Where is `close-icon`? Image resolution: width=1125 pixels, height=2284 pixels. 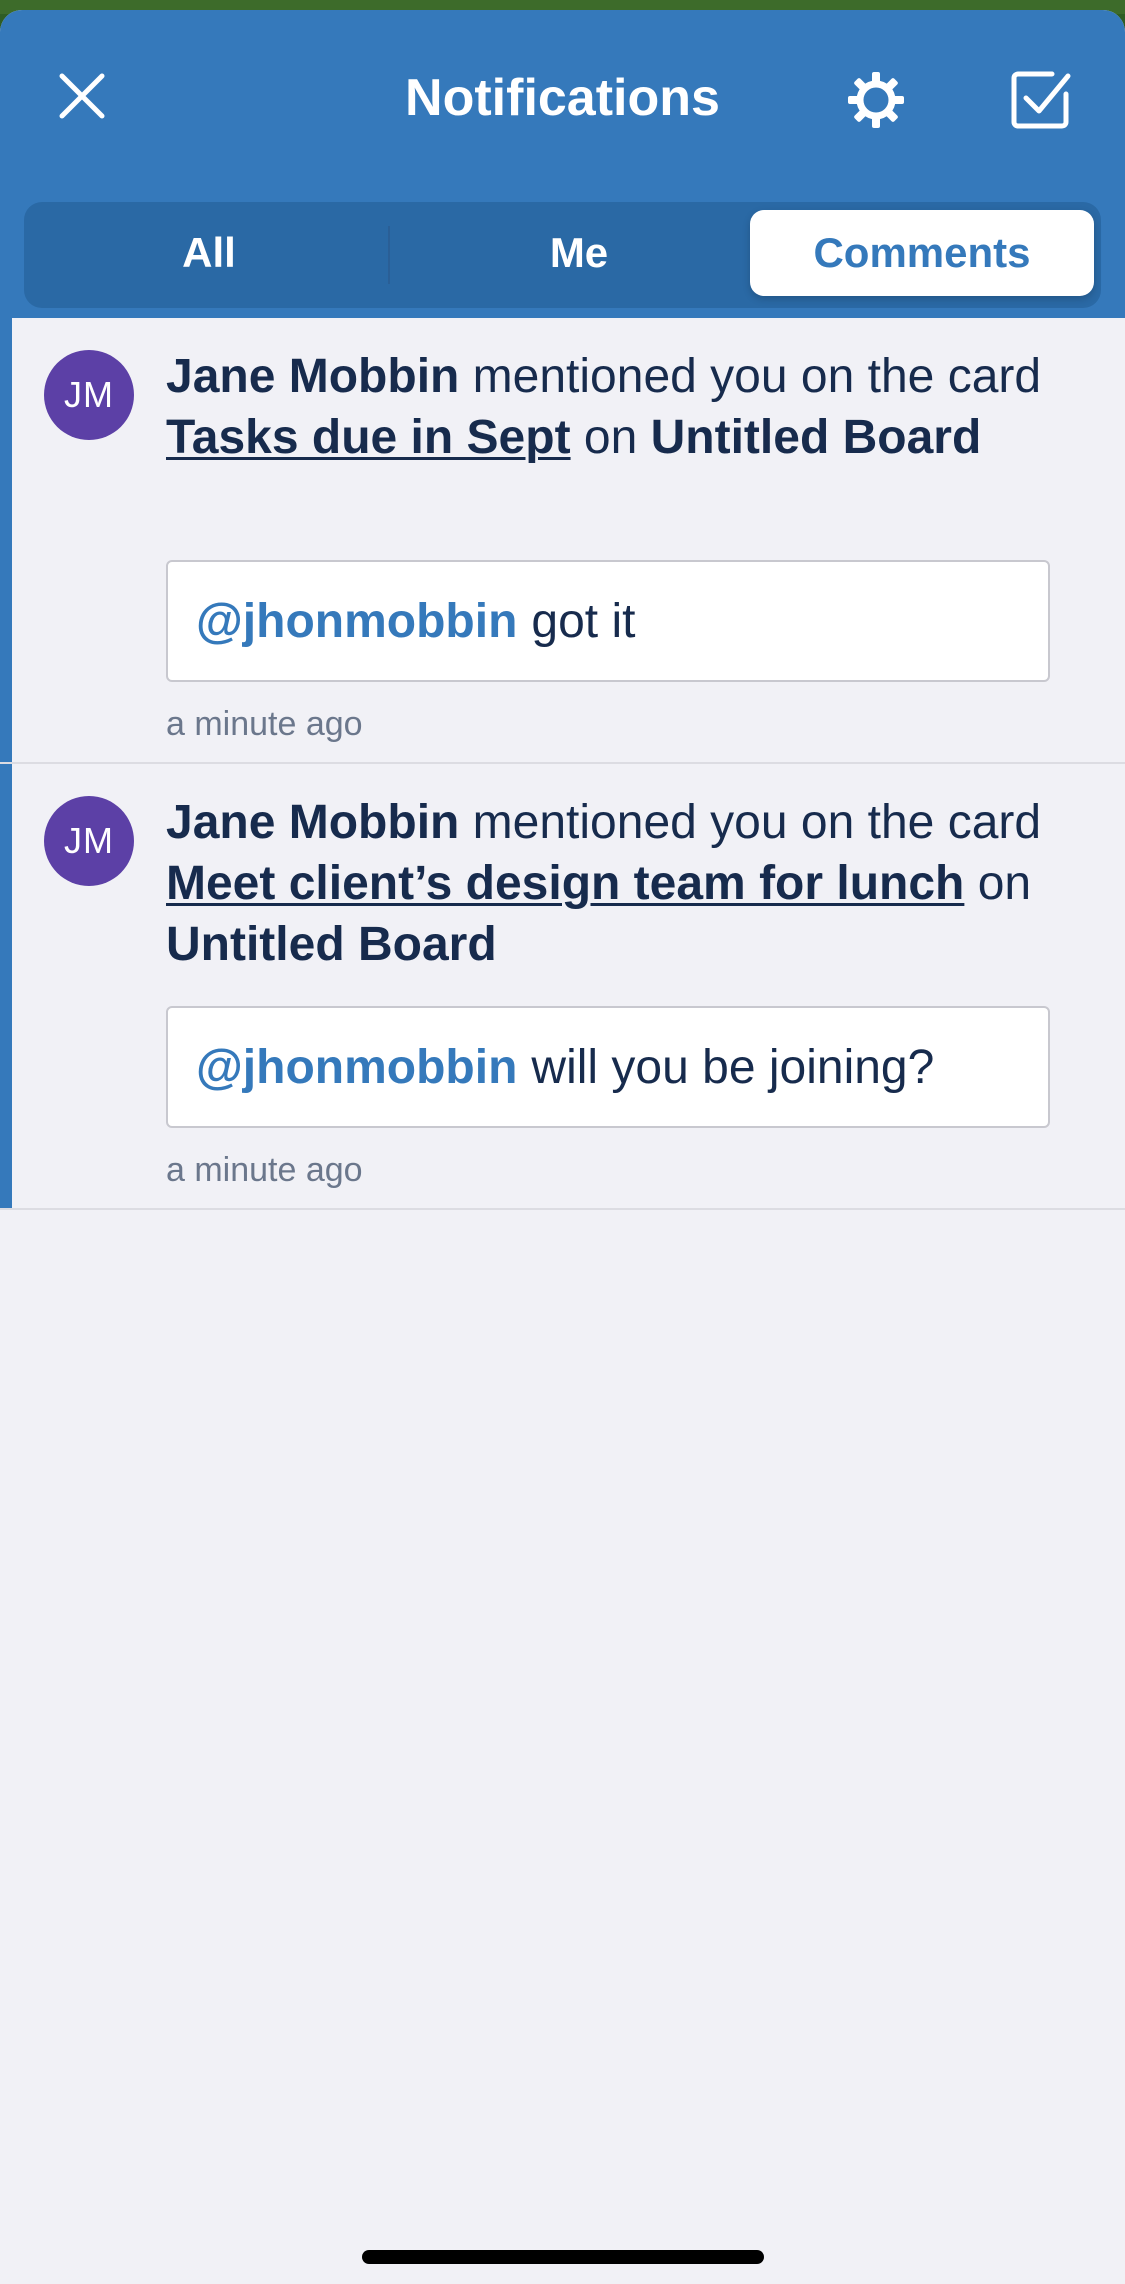
close-icon is located at coordinates (82, 96).